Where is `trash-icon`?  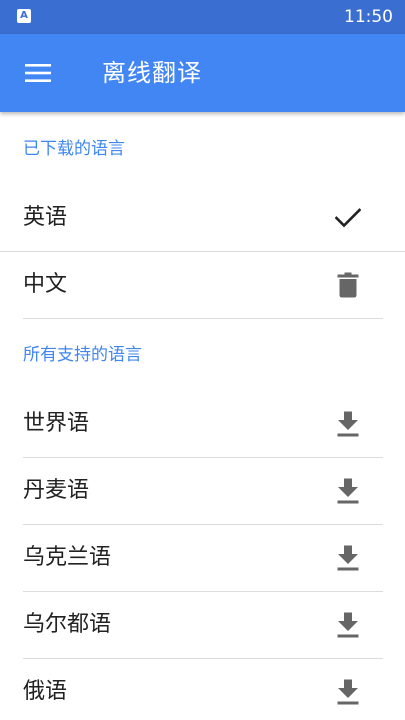 trash-icon is located at coordinates (348, 285).